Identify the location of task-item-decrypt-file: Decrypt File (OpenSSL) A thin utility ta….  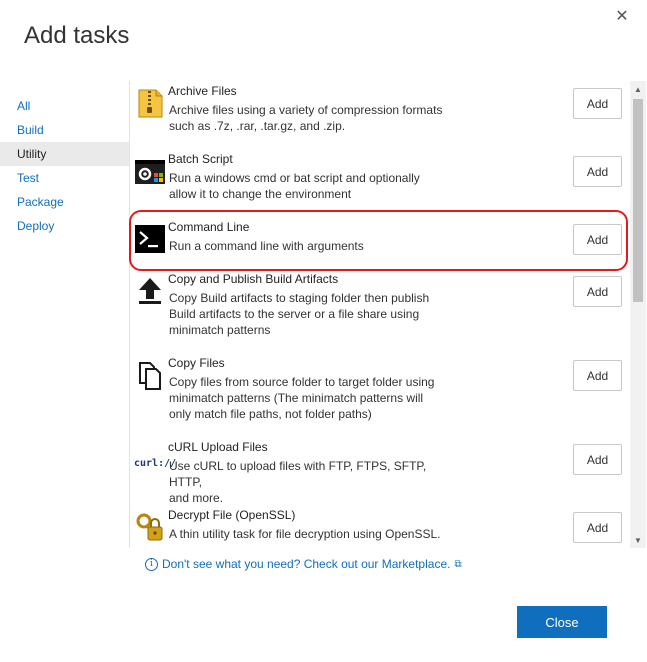
(380, 526).